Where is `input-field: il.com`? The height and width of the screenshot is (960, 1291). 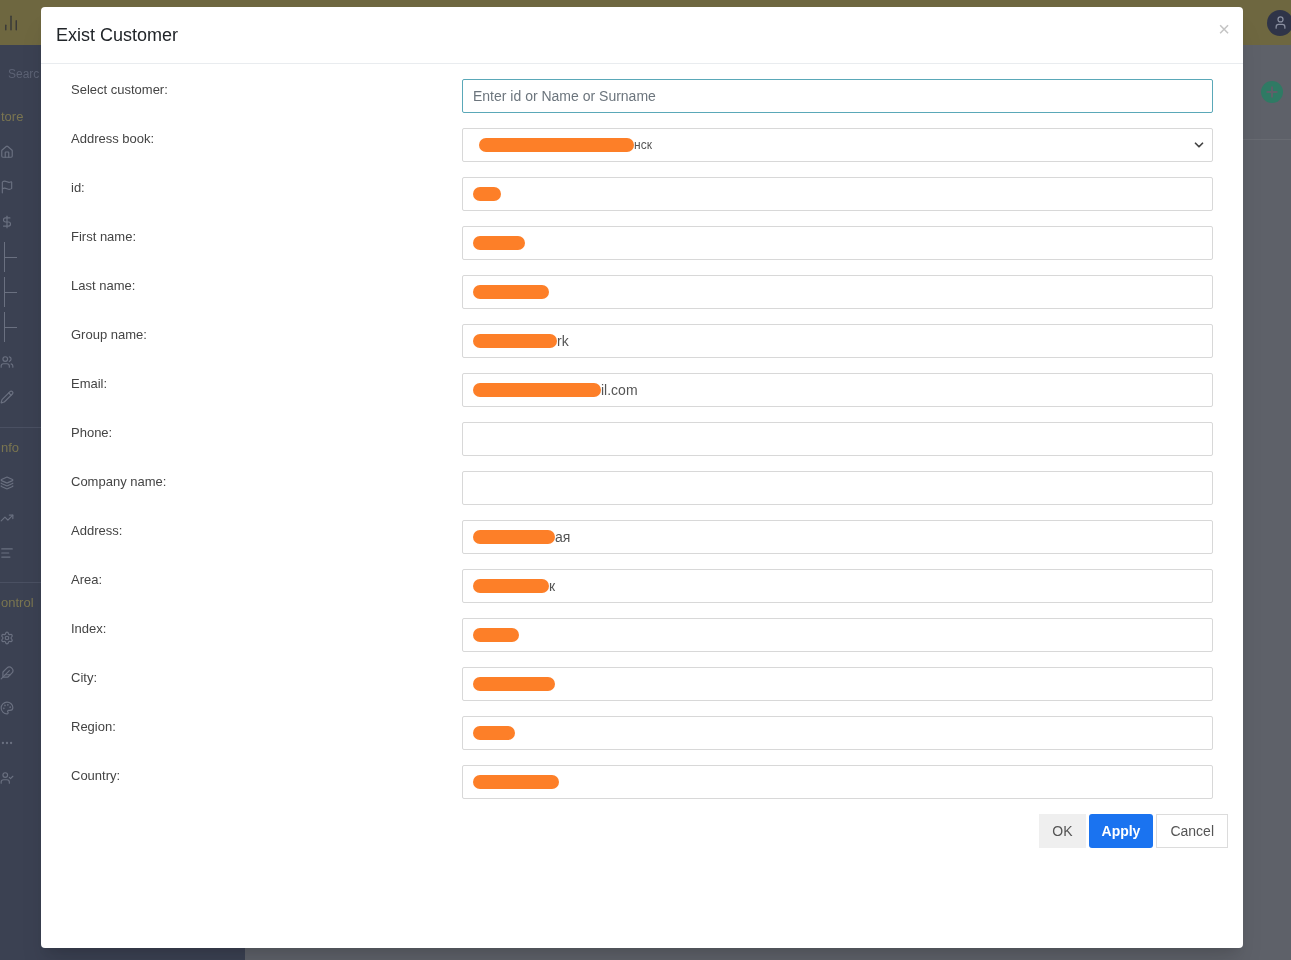
input-field: il.com is located at coordinates (837, 390).